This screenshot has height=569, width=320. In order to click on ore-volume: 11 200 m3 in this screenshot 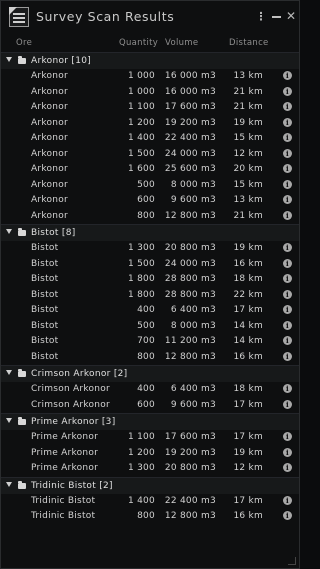, I will do `click(190, 341)`.